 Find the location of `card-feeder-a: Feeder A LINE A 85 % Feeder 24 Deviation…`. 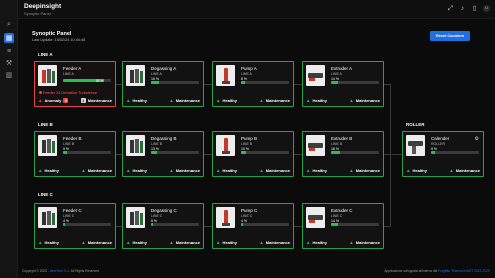

card-feeder-a: Feeder A LINE A 85 % Feeder 24 Deviation… is located at coordinates (75, 84).